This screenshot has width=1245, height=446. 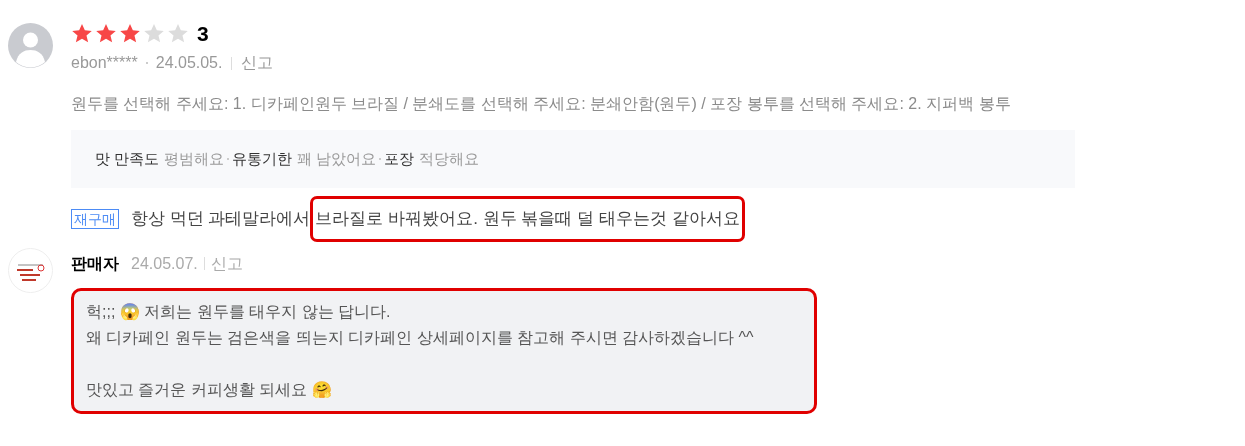 What do you see at coordinates (30, 45) in the screenshot?
I see `avatar-icon` at bounding box center [30, 45].